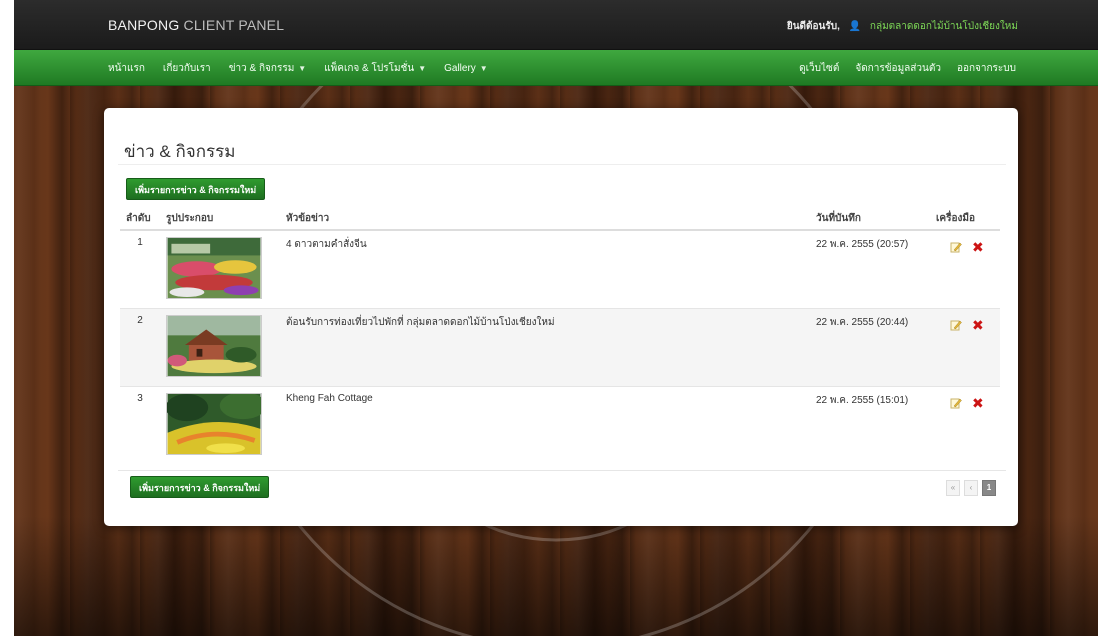  I want to click on header-image: รูปประกอบ, so click(220, 219).